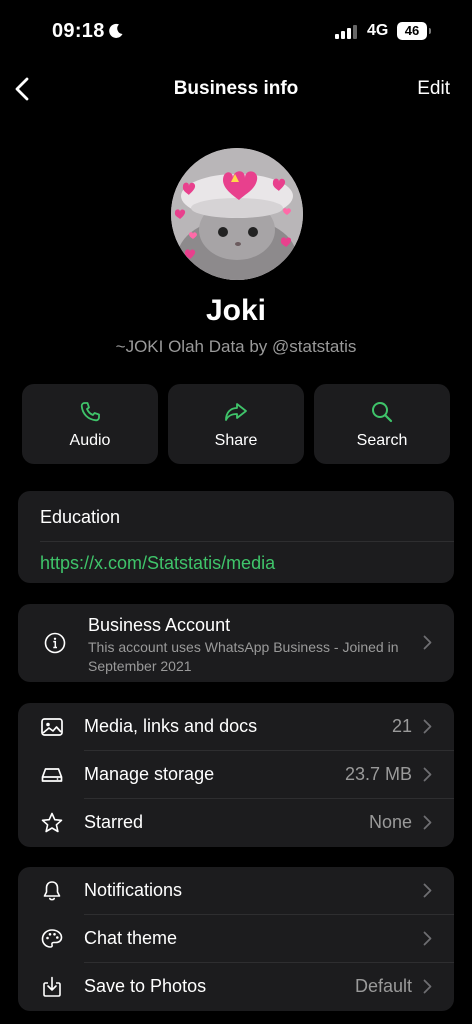 The image size is (472, 1024). What do you see at coordinates (382, 424) in the screenshot?
I see `search-button: Search` at bounding box center [382, 424].